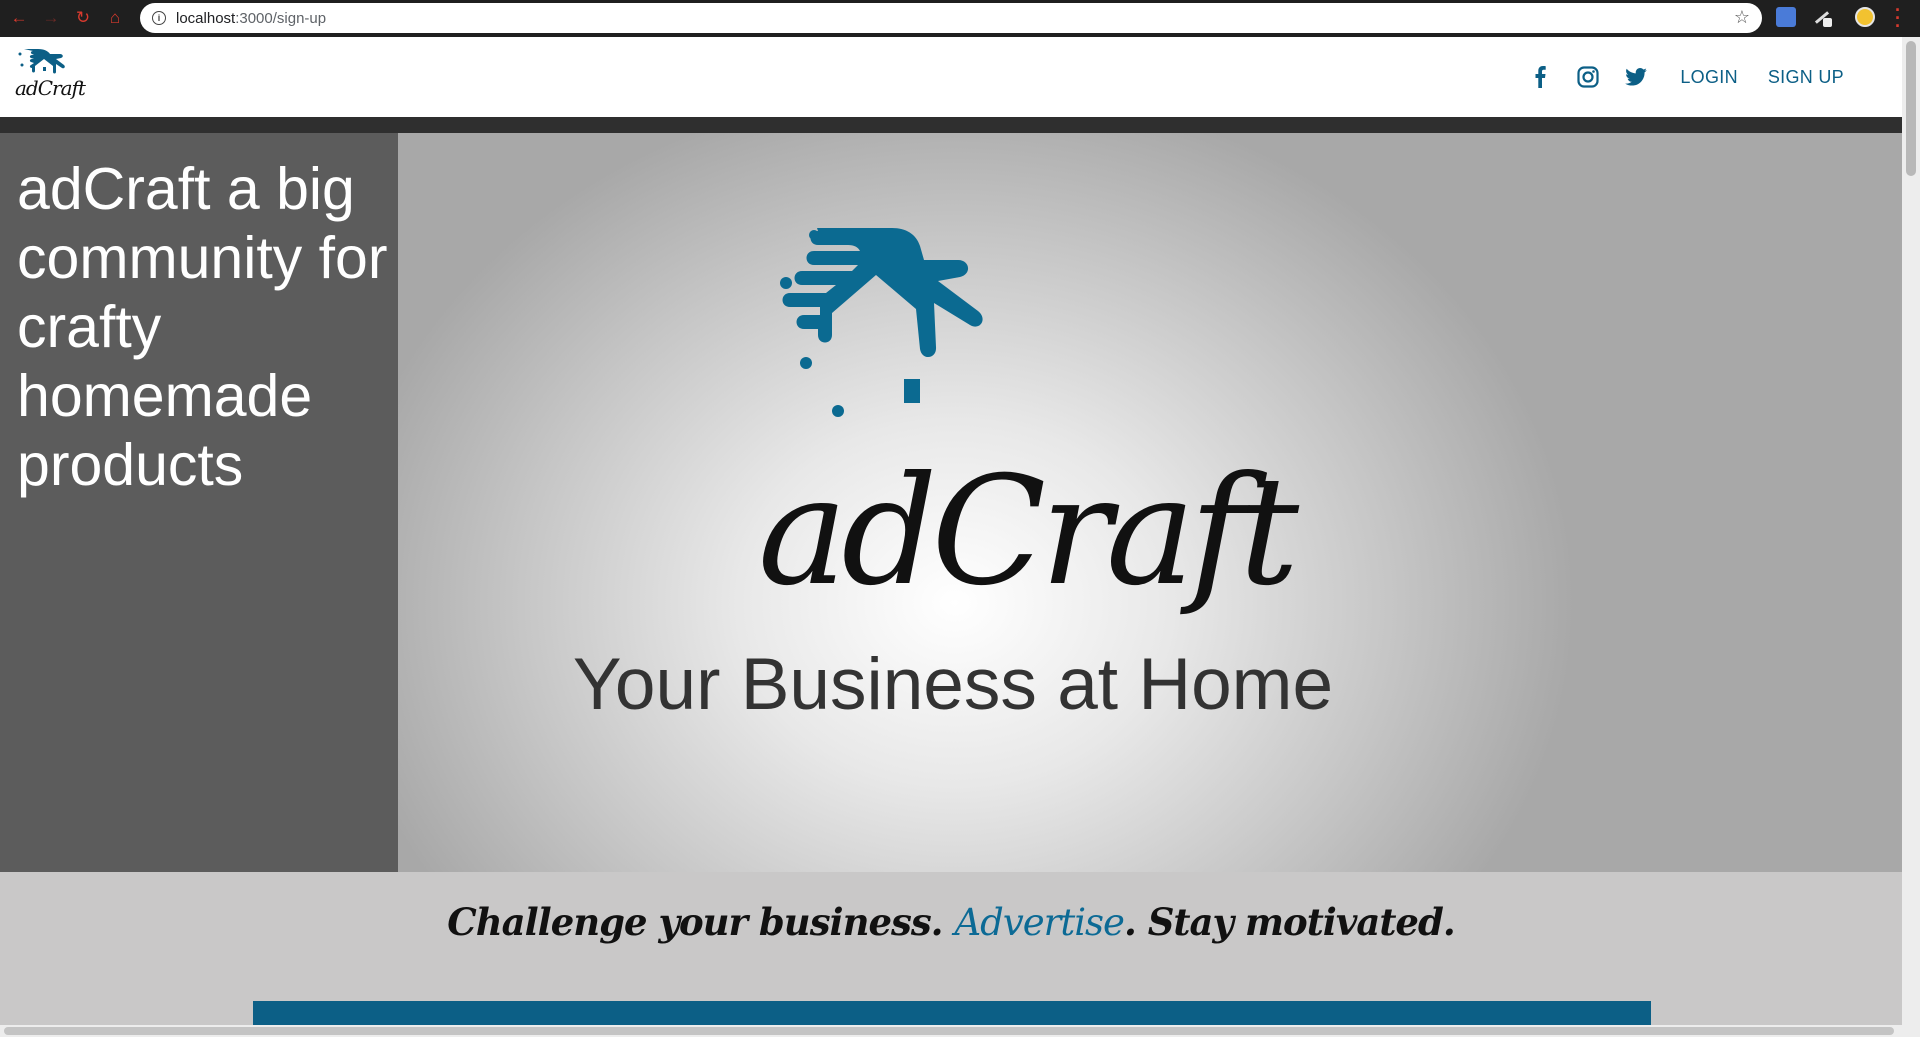 The height and width of the screenshot is (1037, 1920). Describe the element at coordinates (83, 18) in the screenshot. I see `reload-icon: ↻` at that location.